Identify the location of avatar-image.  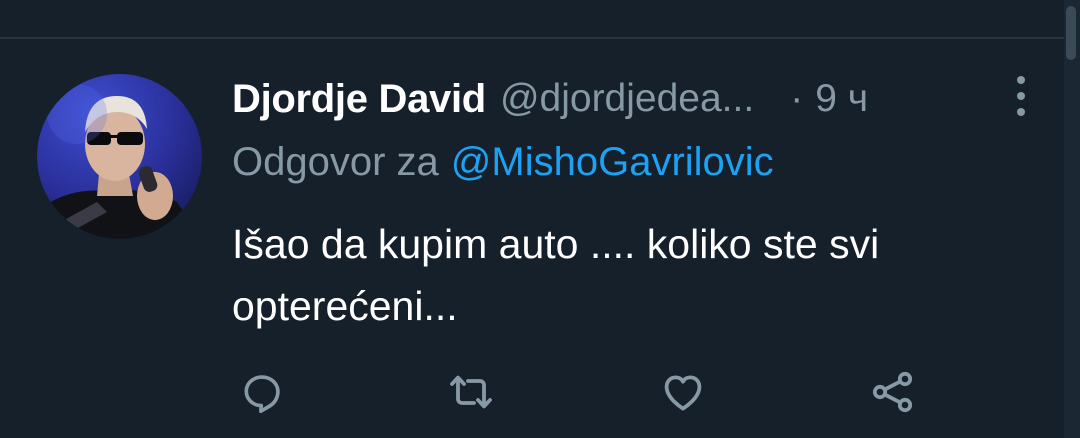
(119, 156).